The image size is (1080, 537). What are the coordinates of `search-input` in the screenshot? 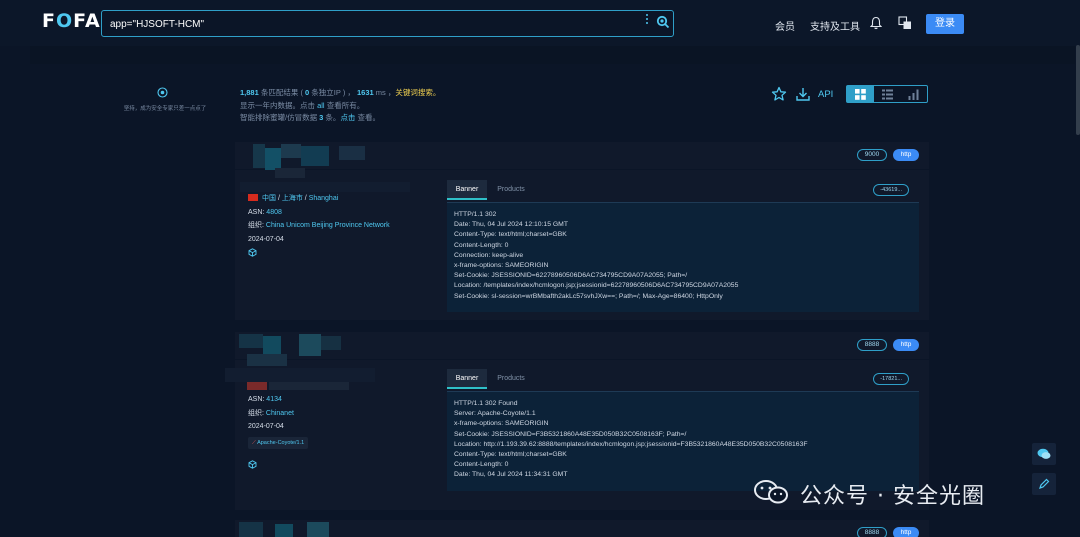 It's located at (370, 24).